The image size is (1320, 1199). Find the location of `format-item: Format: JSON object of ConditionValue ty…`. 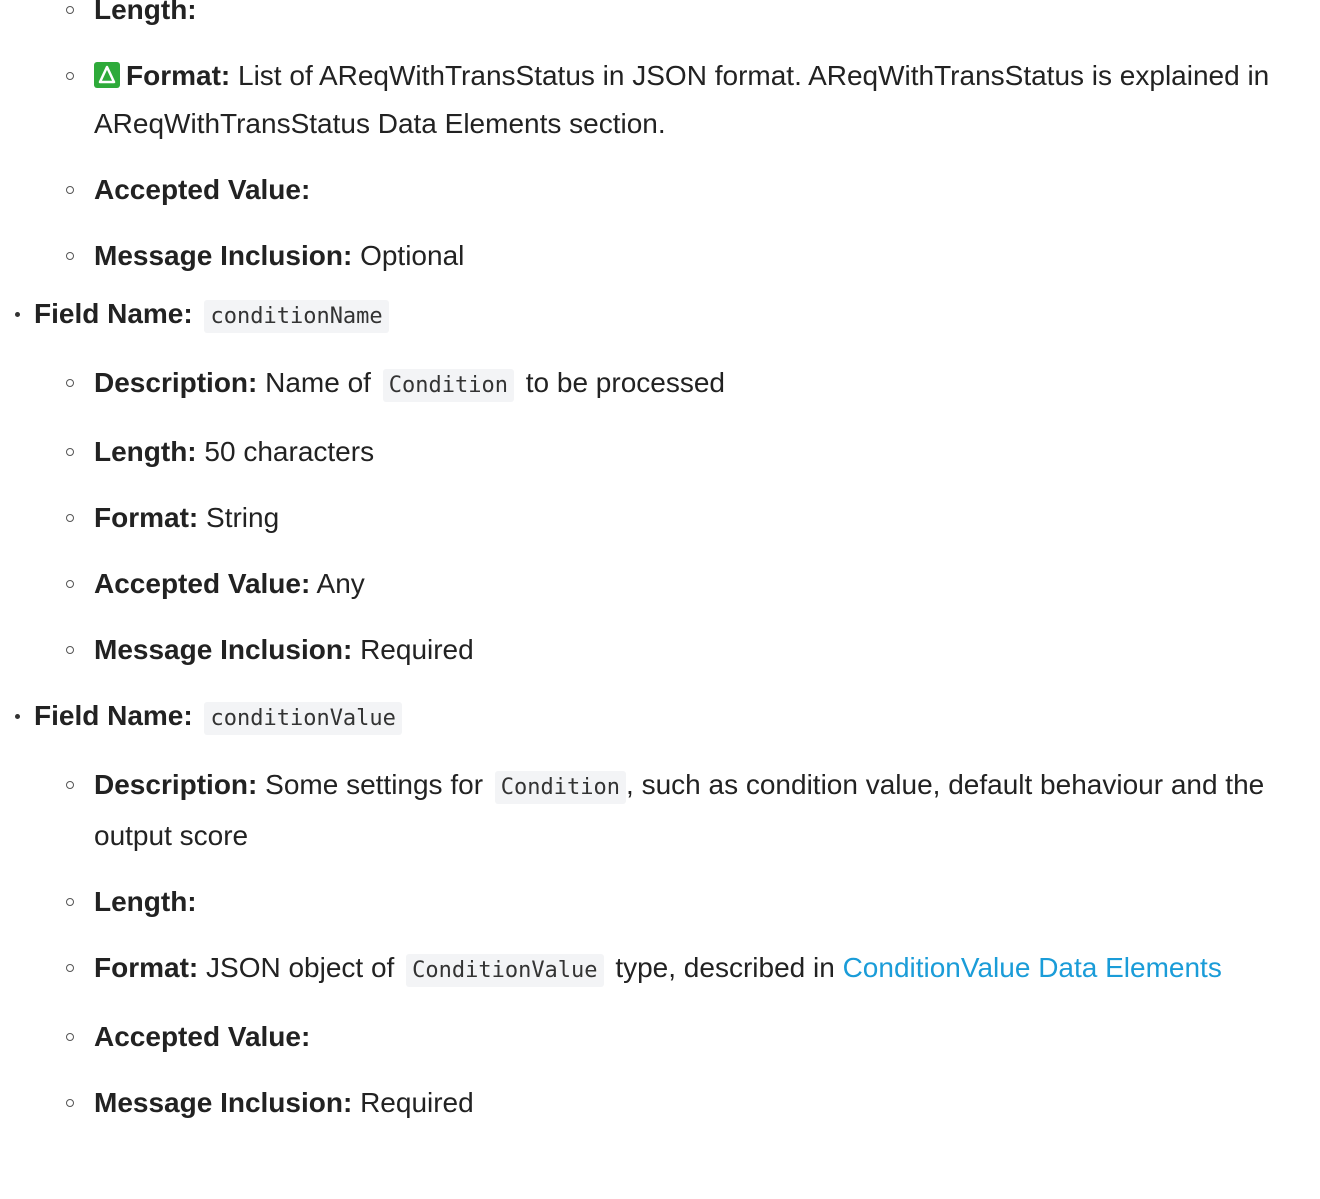

format-item: Format: JSON object of ConditionValue ty… is located at coordinates (693, 969).